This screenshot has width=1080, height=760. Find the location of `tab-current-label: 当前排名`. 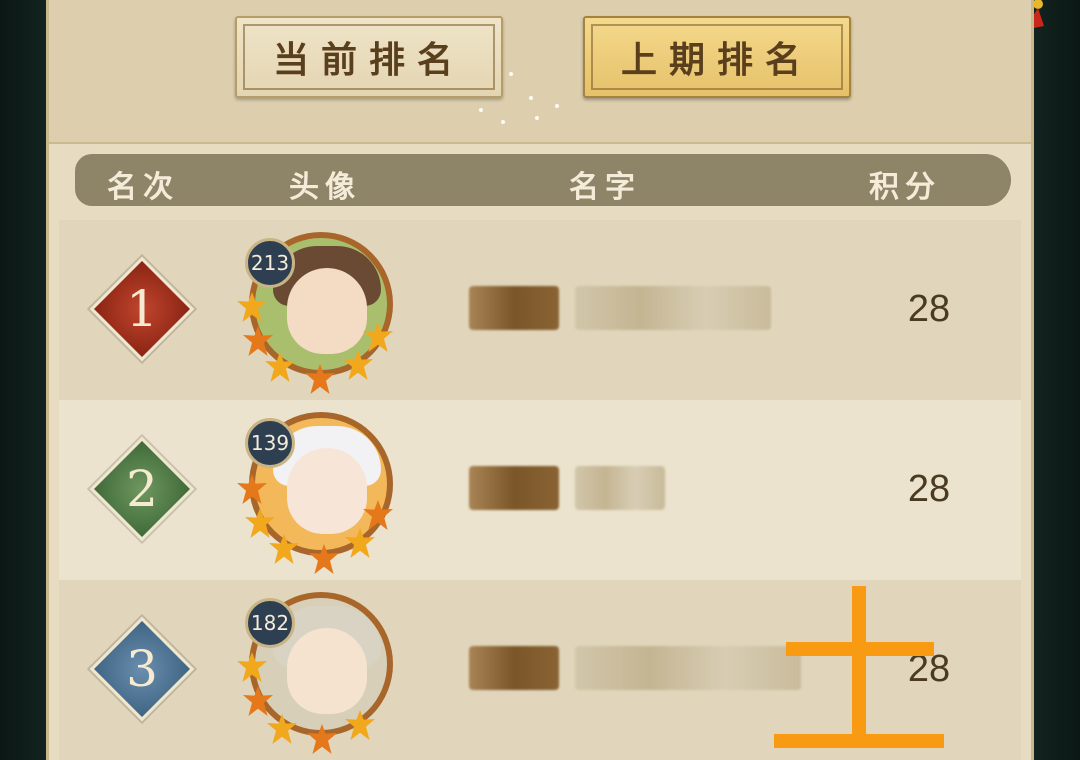

tab-current-label: 当前排名 is located at coordinates (368, 60).